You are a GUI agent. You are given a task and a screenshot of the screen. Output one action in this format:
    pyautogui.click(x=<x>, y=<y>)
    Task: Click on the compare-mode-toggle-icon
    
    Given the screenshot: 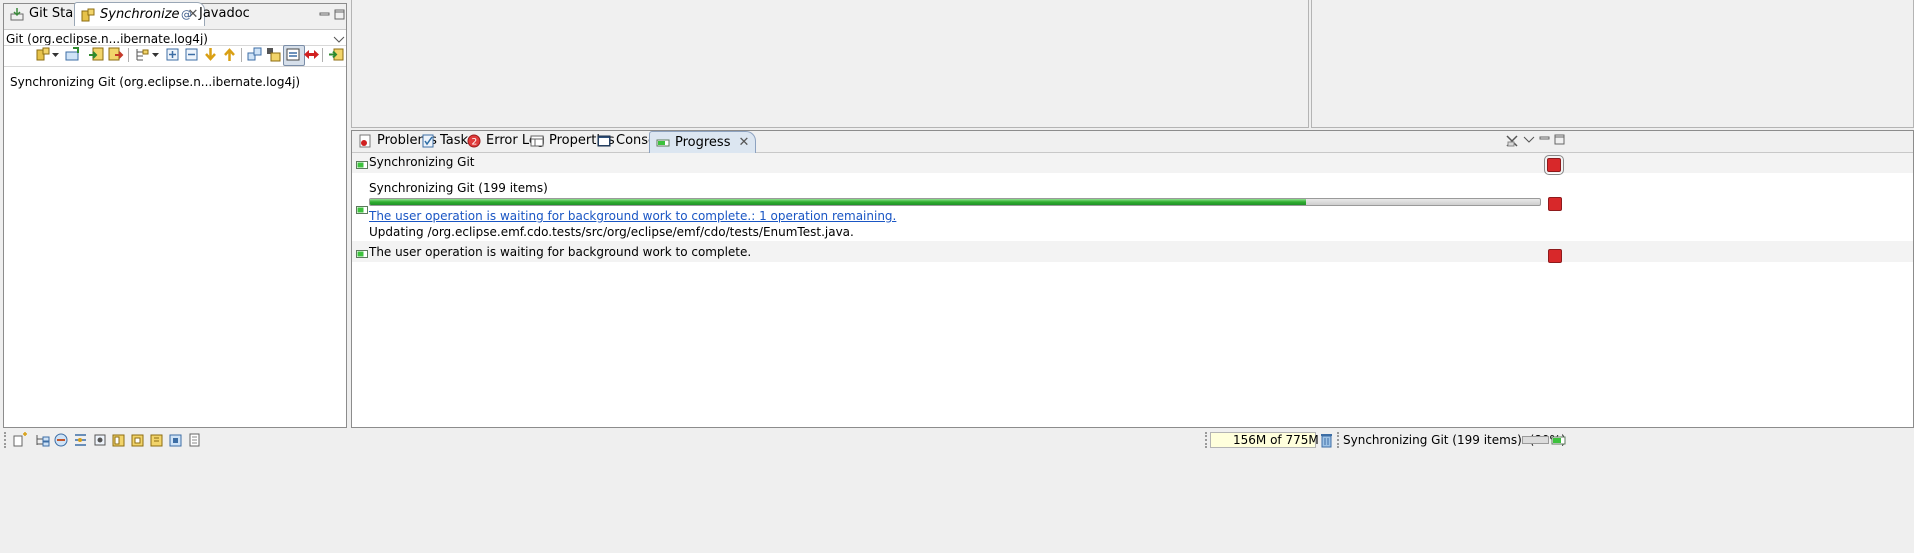 What is the action you would take?
    pyautogui.click(x=294, y=55)
    